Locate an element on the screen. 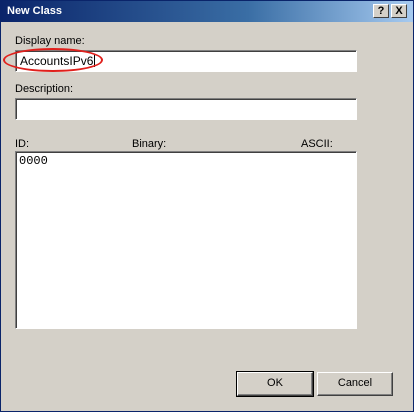 The height and width of the screenshot is (412, 414). close-icon: X is located at coordinates (399, 11).